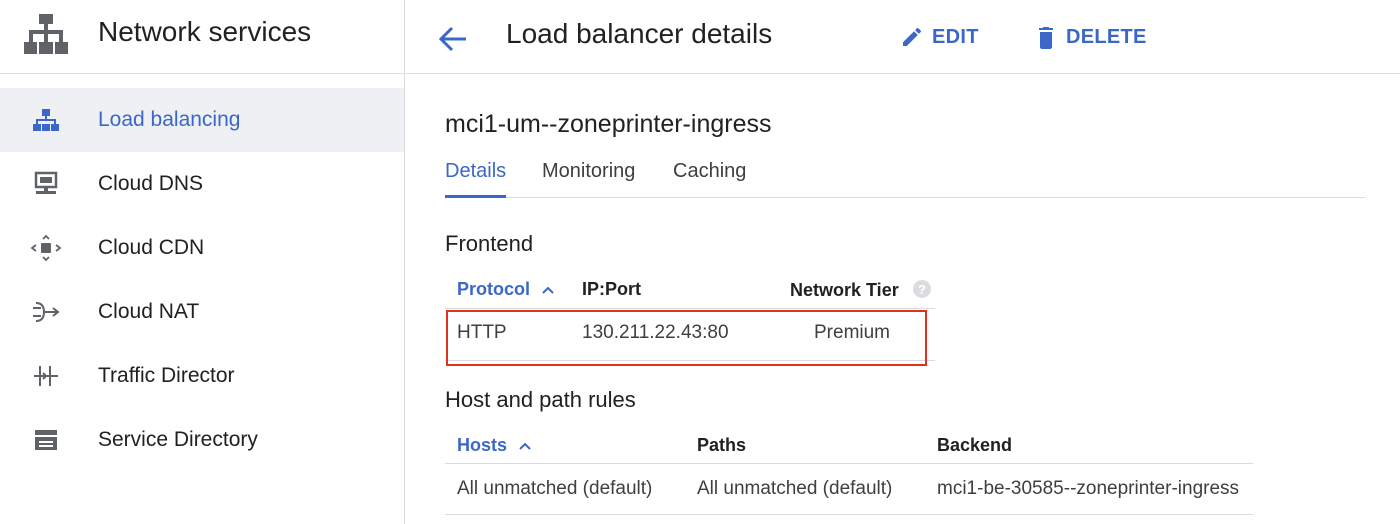 The height and width of the screenshot is (524, 1400). I want to click on delete-button: DELETE, so click(1090, 37).